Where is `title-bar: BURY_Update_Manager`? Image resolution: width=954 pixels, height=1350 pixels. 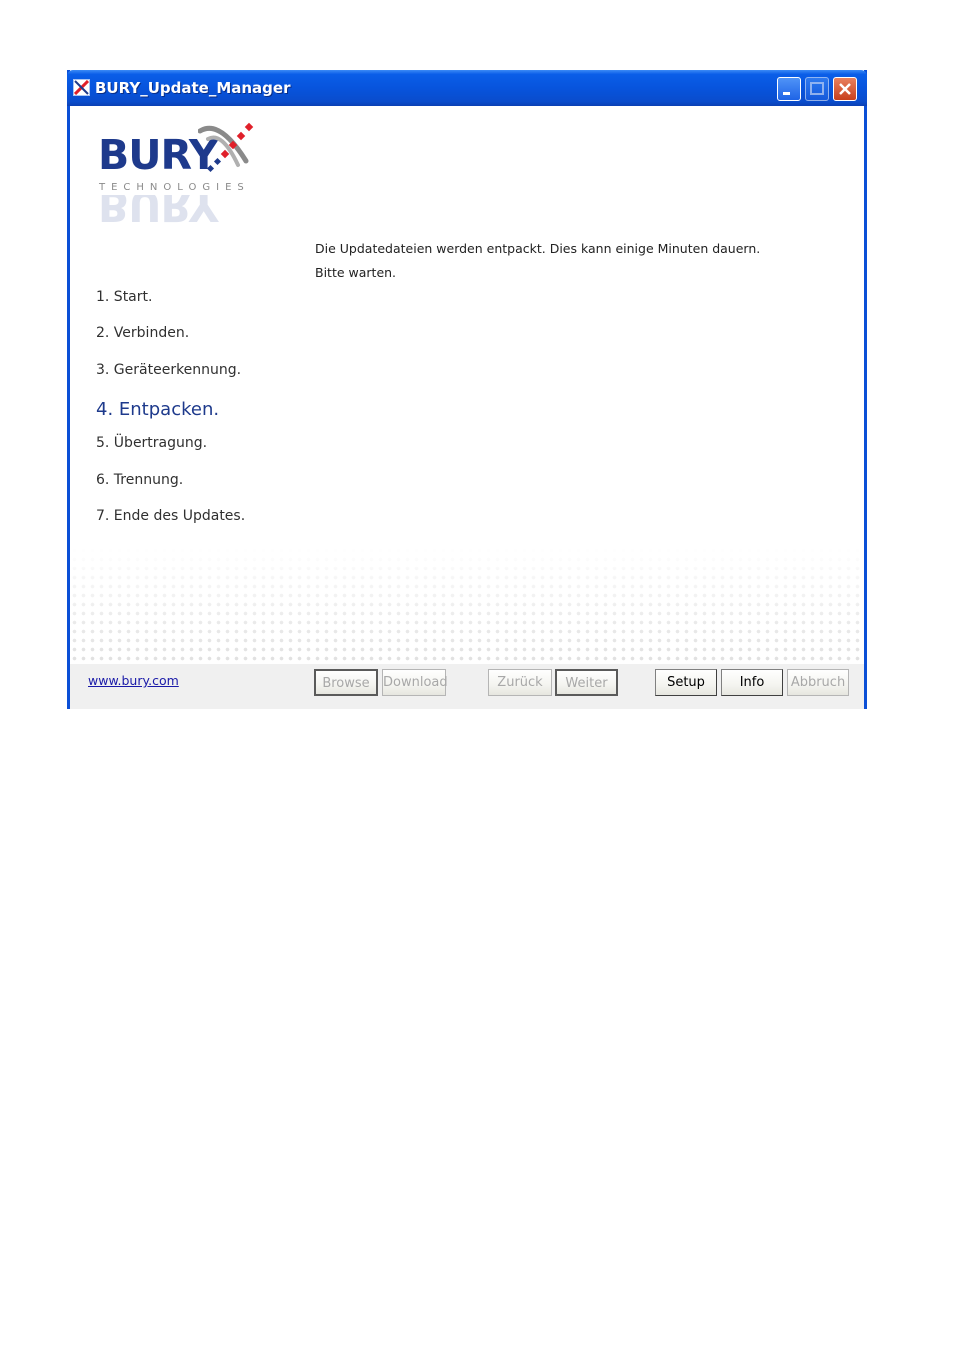 title-bar: BURY_Update_Manager is located at coordinates (467, 88).